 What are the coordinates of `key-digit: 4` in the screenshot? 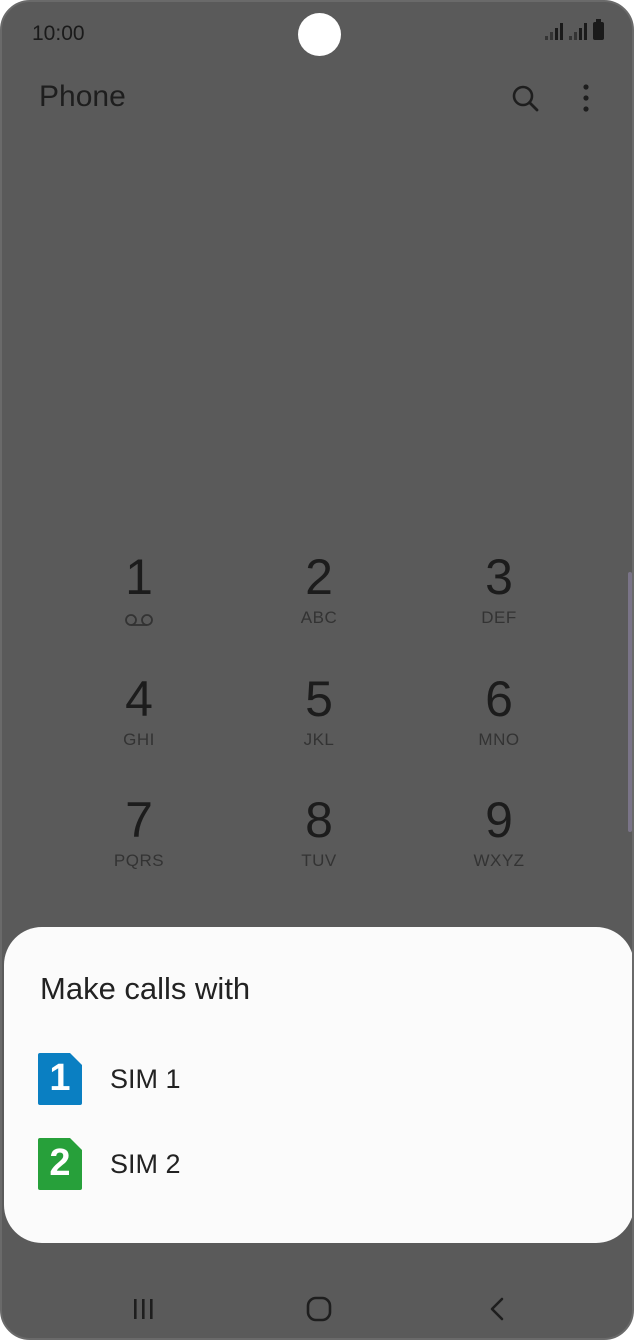 It's located at (139, 699).